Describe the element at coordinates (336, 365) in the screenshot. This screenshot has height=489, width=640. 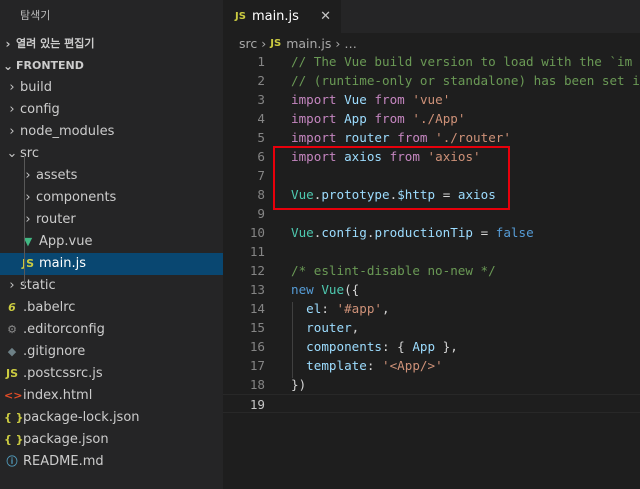
I see `code-token: template` at that location.